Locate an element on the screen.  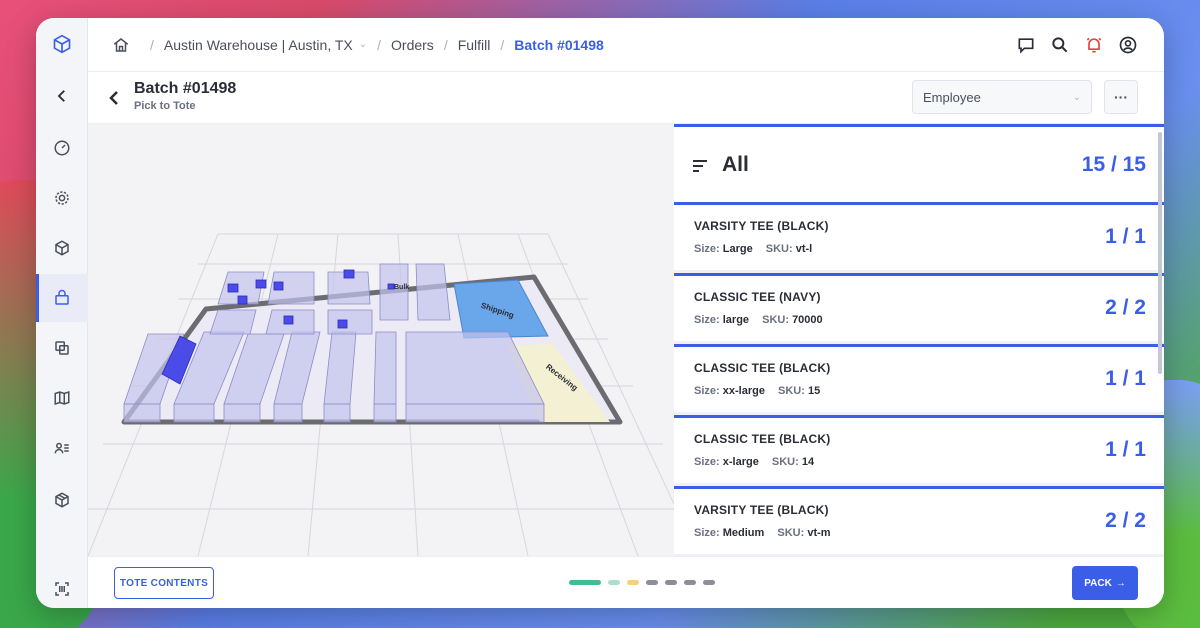
pick-list-filter-label: All is located at coordinates (735, 164).